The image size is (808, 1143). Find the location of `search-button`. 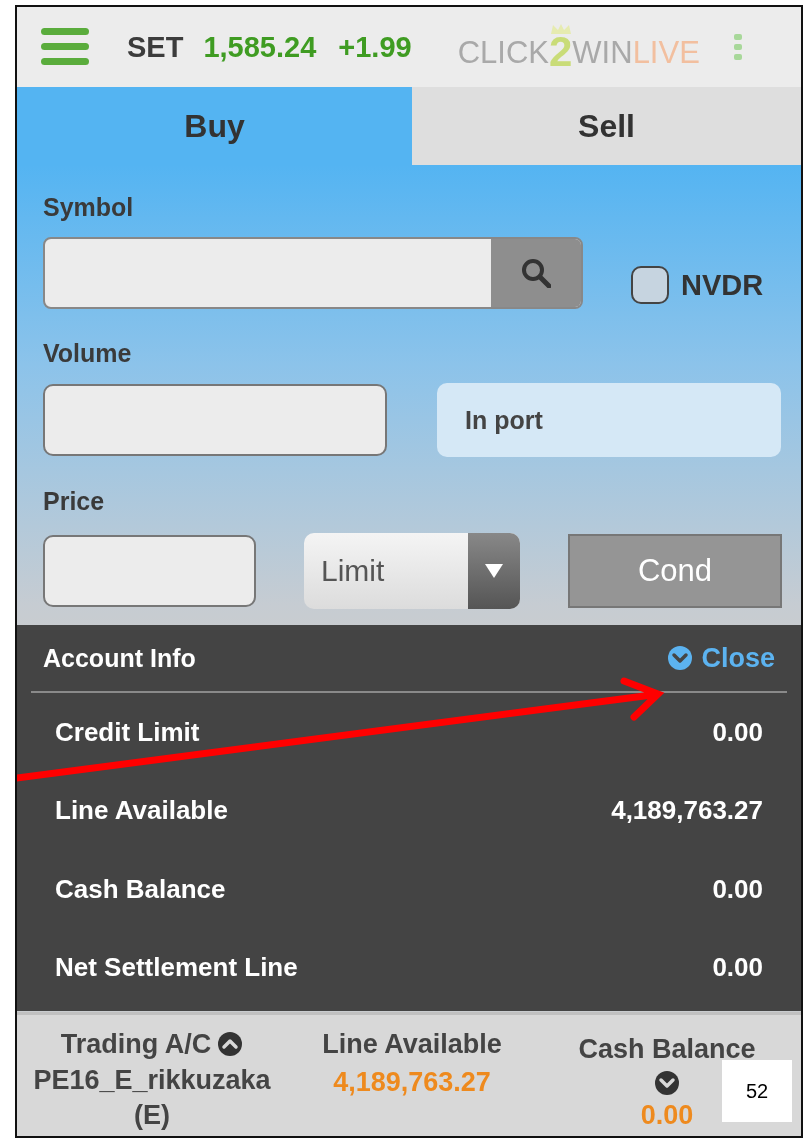

search-button is located at coordinates (536, 273).